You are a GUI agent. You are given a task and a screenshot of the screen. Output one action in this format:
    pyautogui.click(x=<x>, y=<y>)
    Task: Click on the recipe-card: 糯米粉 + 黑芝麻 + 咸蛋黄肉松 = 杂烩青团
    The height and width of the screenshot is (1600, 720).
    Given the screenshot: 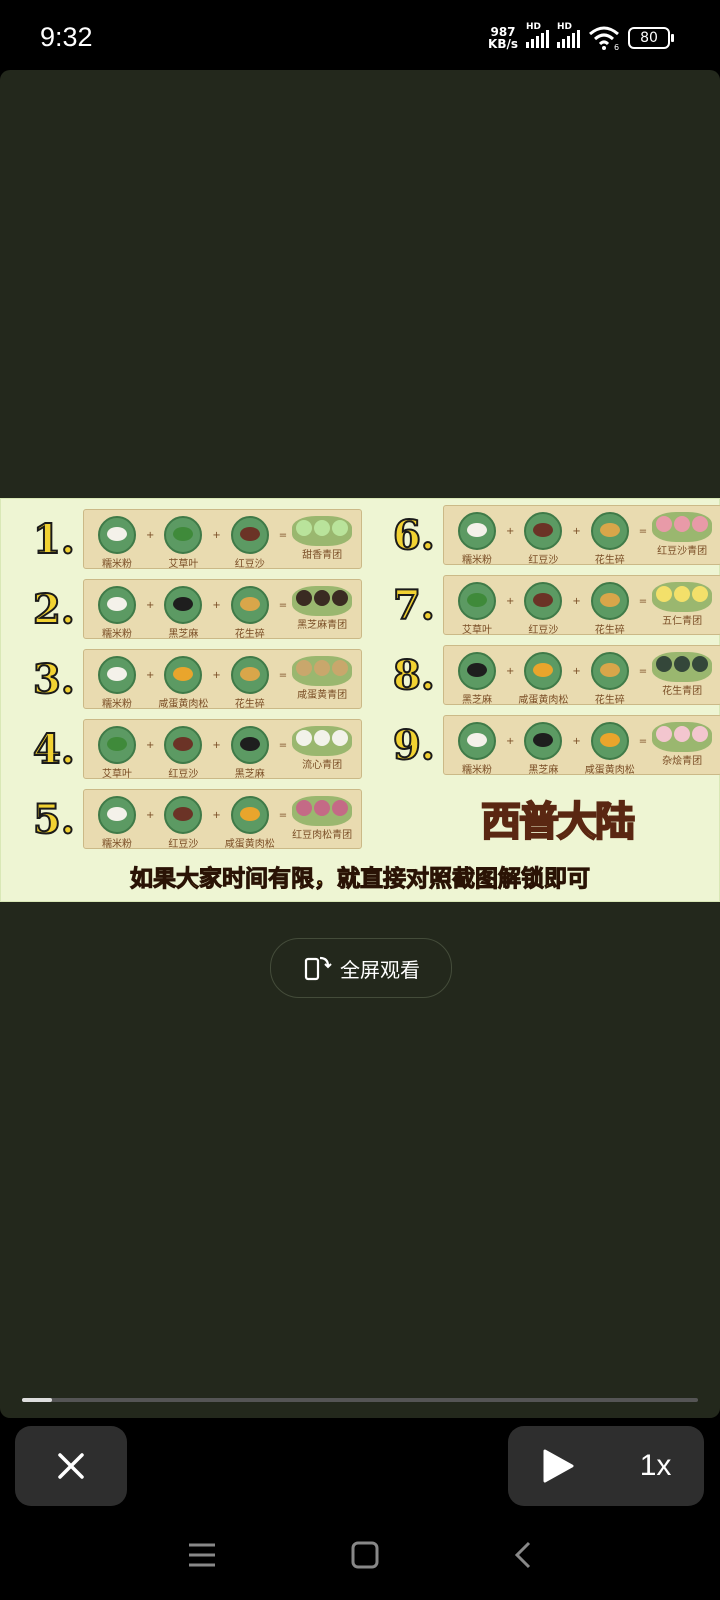 What is the action you would take?
    pyautogui.click(x=581, y=745)
    